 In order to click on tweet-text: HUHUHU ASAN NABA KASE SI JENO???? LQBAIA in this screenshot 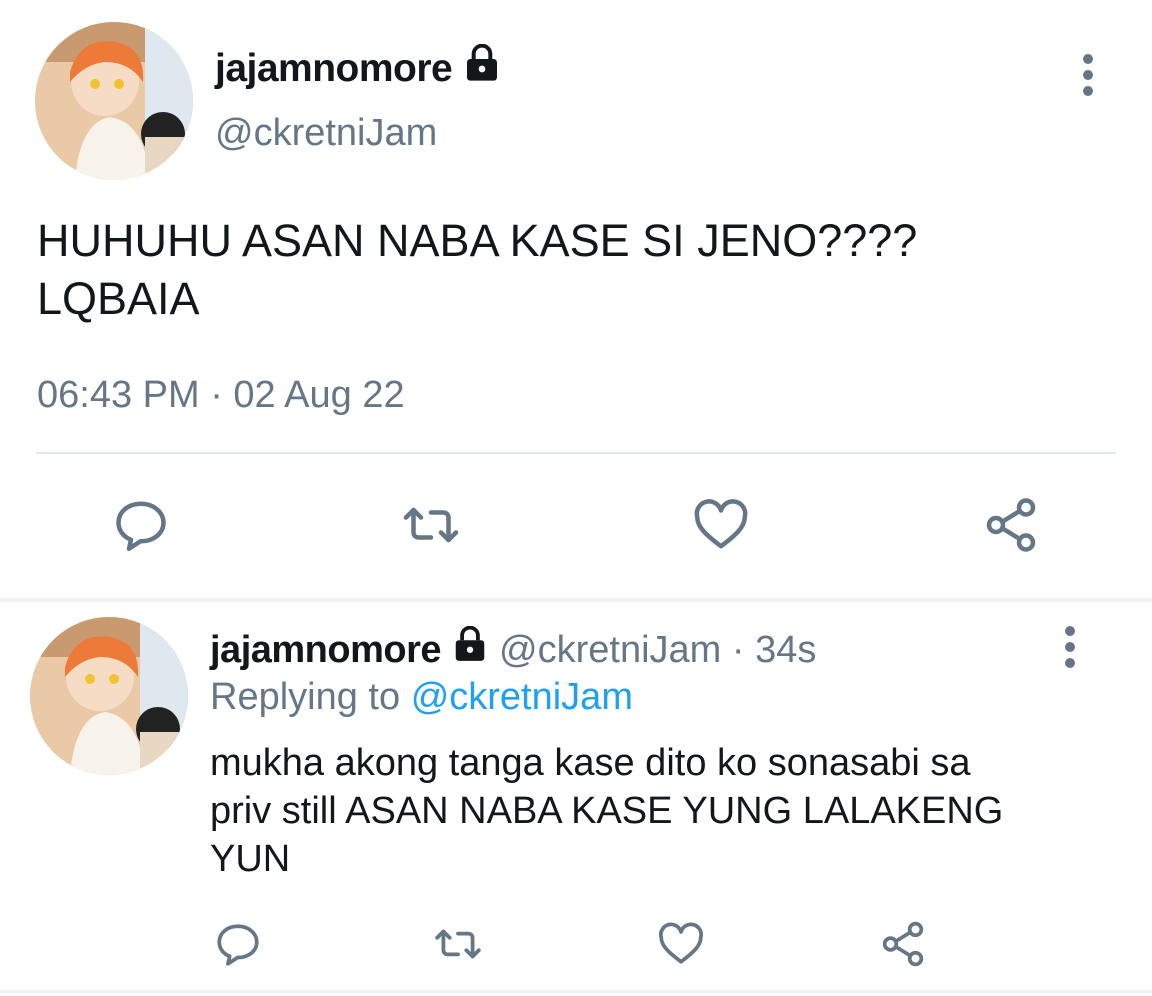, I will do `click(582, 270)`.